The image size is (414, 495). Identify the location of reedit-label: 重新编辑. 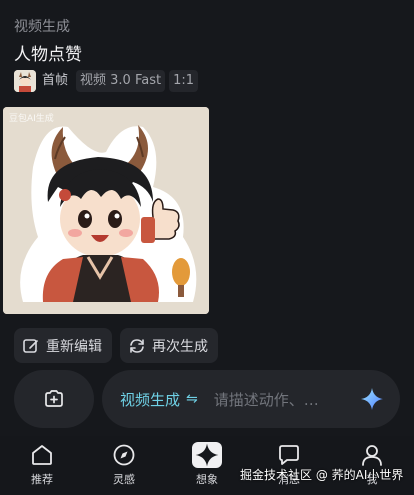
(74, 346).